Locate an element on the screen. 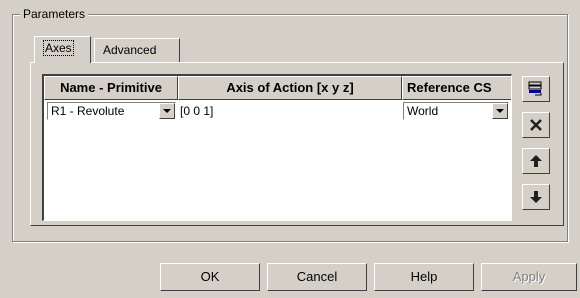  delete-button is located at coordinates (536, 125).